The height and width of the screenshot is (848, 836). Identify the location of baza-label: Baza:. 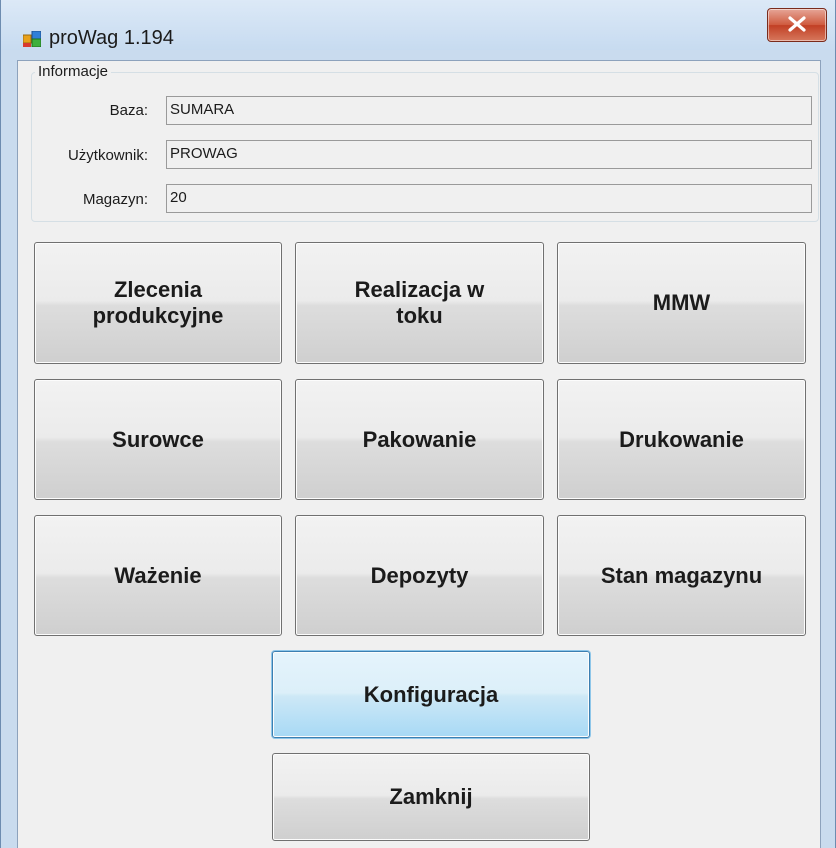
(128, 110).